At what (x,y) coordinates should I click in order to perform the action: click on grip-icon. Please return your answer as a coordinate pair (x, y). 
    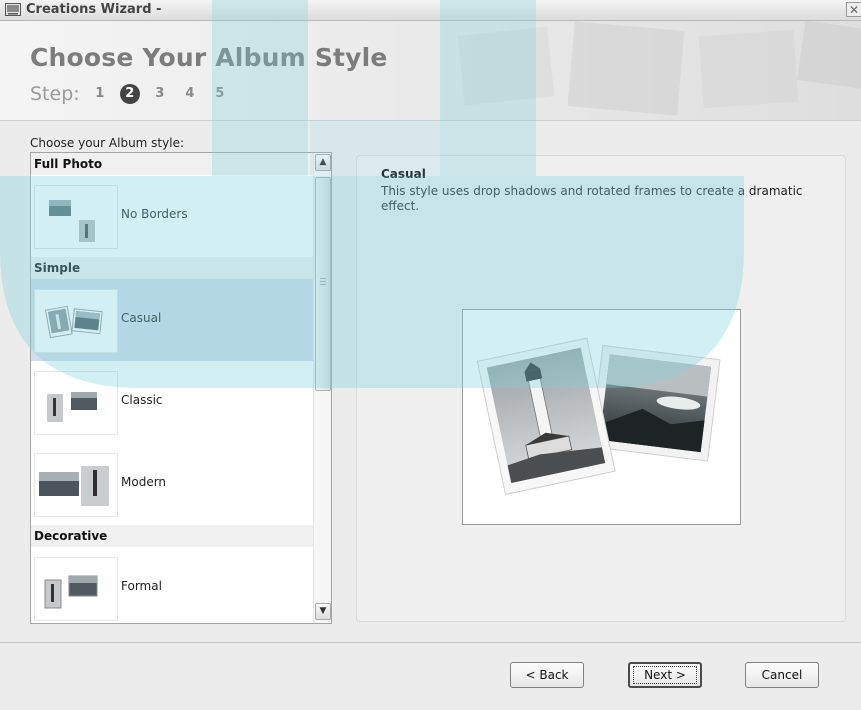
    Looking at the image, I should click on (323, 282).